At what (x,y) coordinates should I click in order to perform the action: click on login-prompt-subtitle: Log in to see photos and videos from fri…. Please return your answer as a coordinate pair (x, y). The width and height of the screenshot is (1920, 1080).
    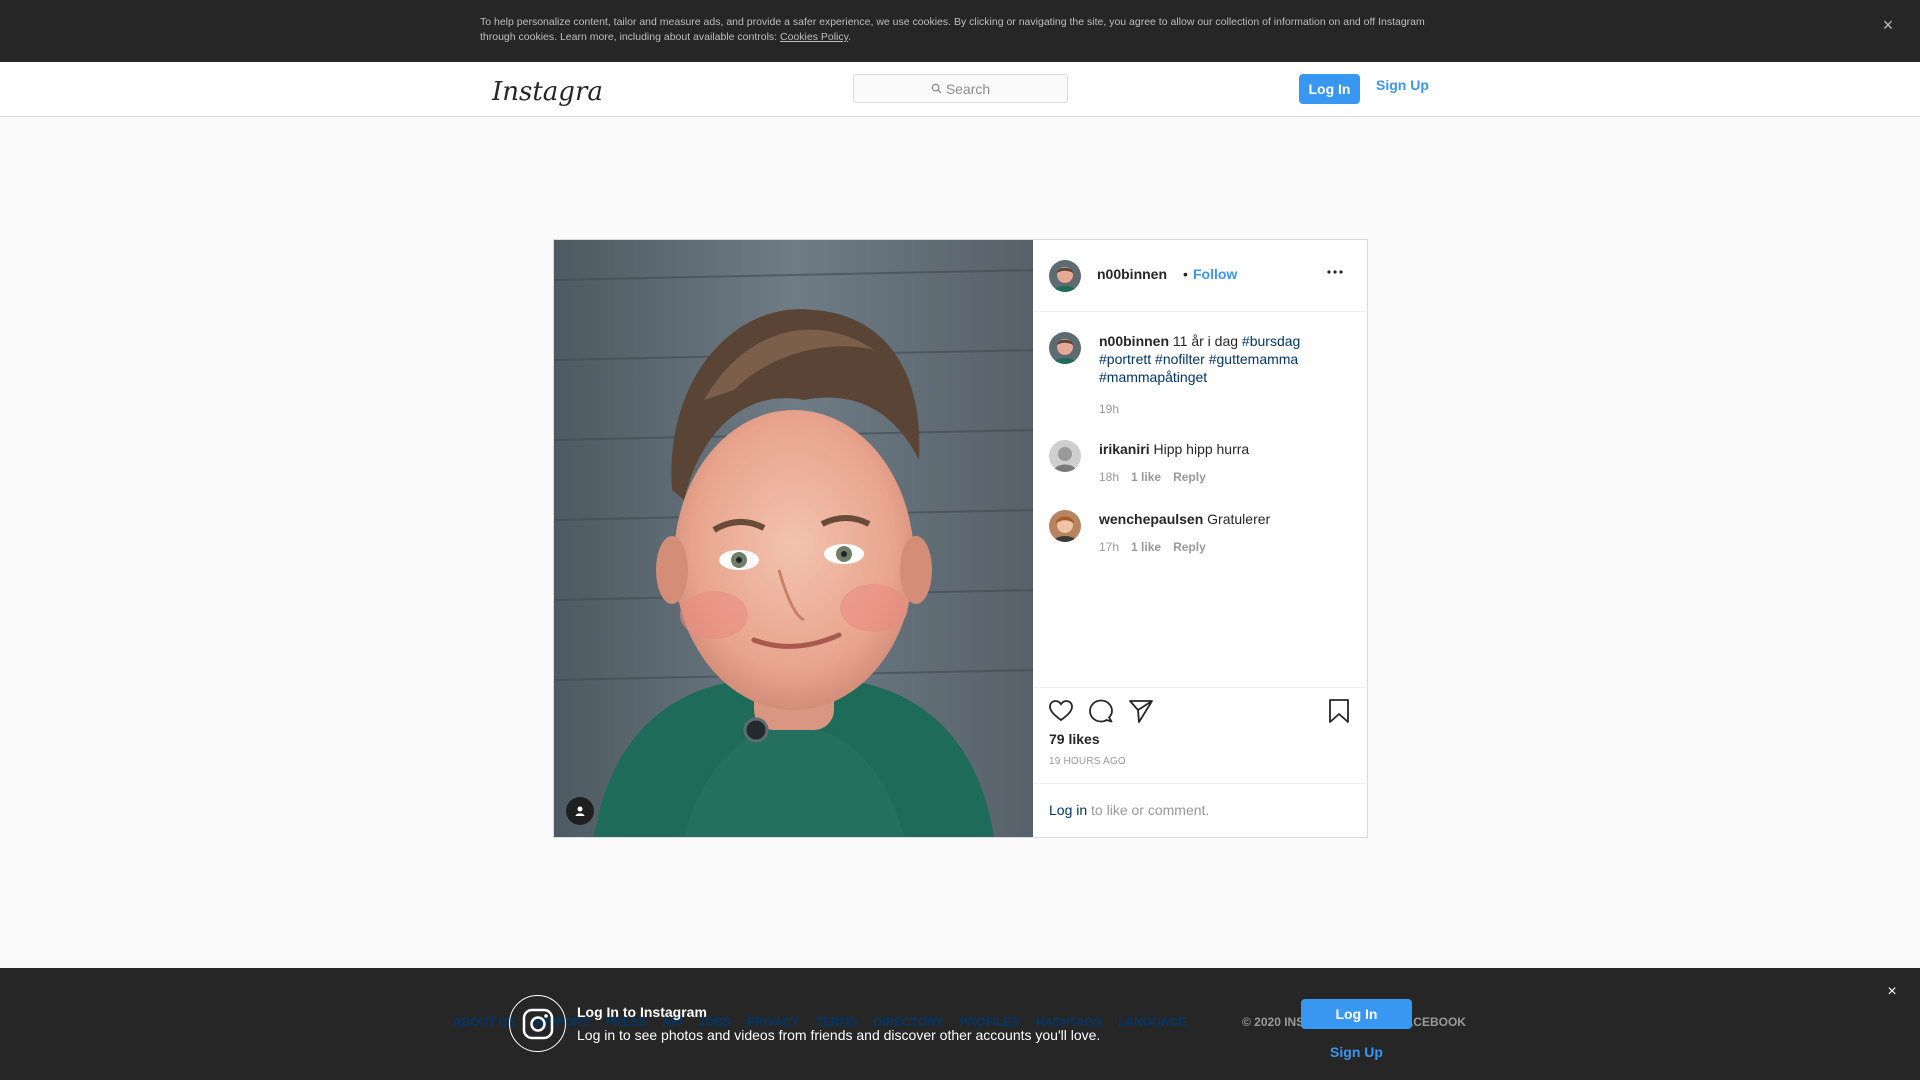
    Looking at the image, I should click on (839, 1035).